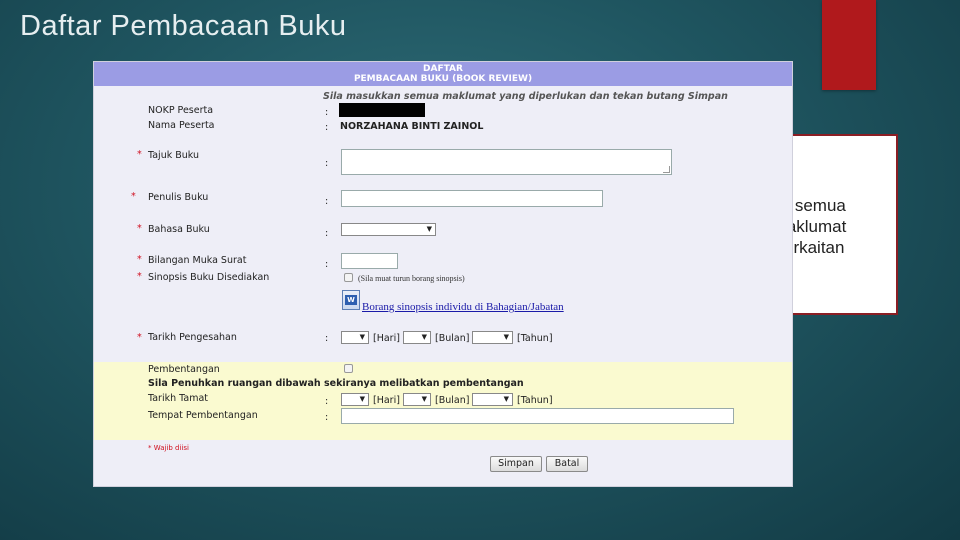 The height and width of the screenshot is (540, 960). I want to click on pembentangan-checkbox, so click(348, 368).